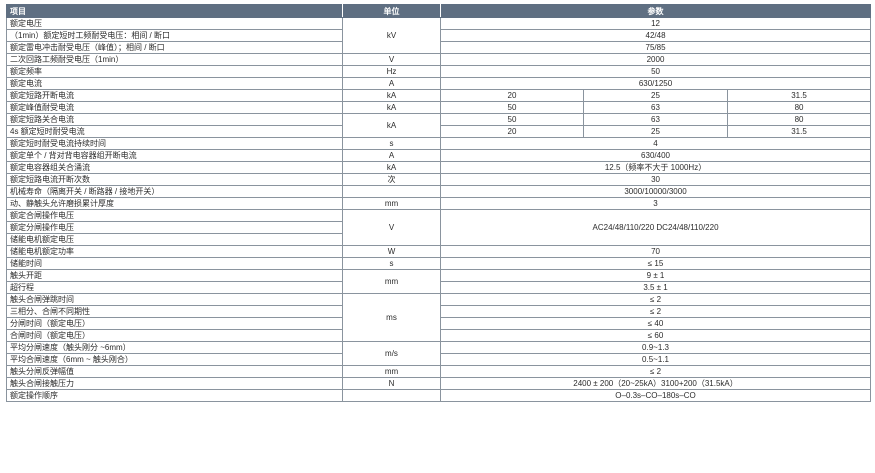  I want to click on table-row: 机械寿命（隔离开关 / 断路器 / 接地开关） 3000/10000/3000, so click(439, 191).